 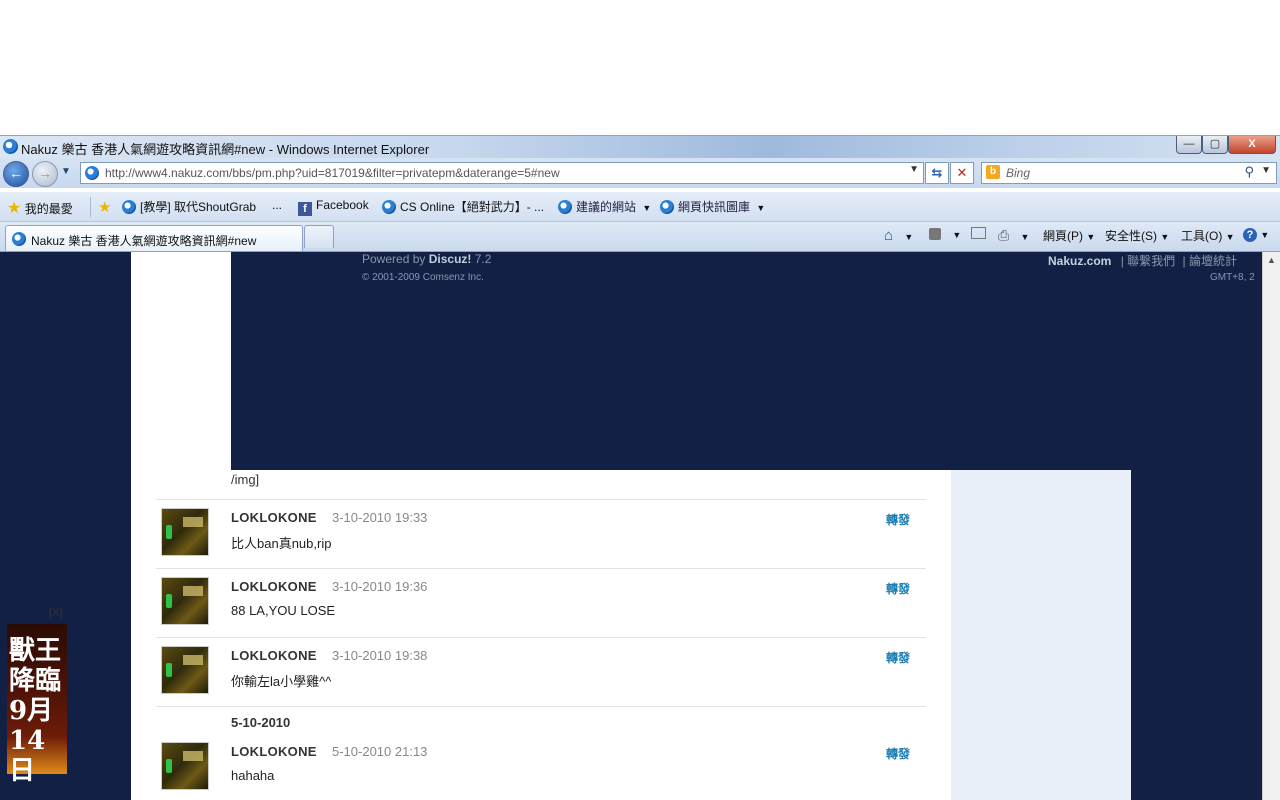 What do you see at coordinates (319, 236) in the screenshot?
I see `new-tab-button` at bounding box center [319, 236].